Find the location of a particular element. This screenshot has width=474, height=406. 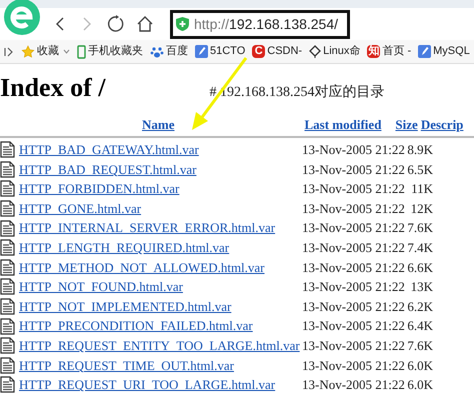

column-header-link: Descrip is located at coordinates (442, 124).